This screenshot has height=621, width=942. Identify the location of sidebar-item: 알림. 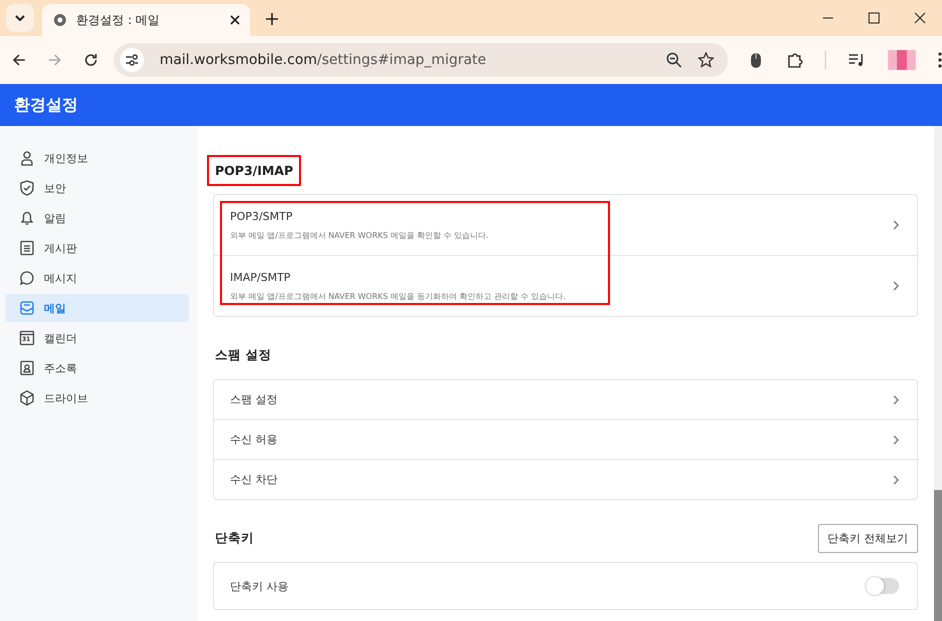
(97, 218).